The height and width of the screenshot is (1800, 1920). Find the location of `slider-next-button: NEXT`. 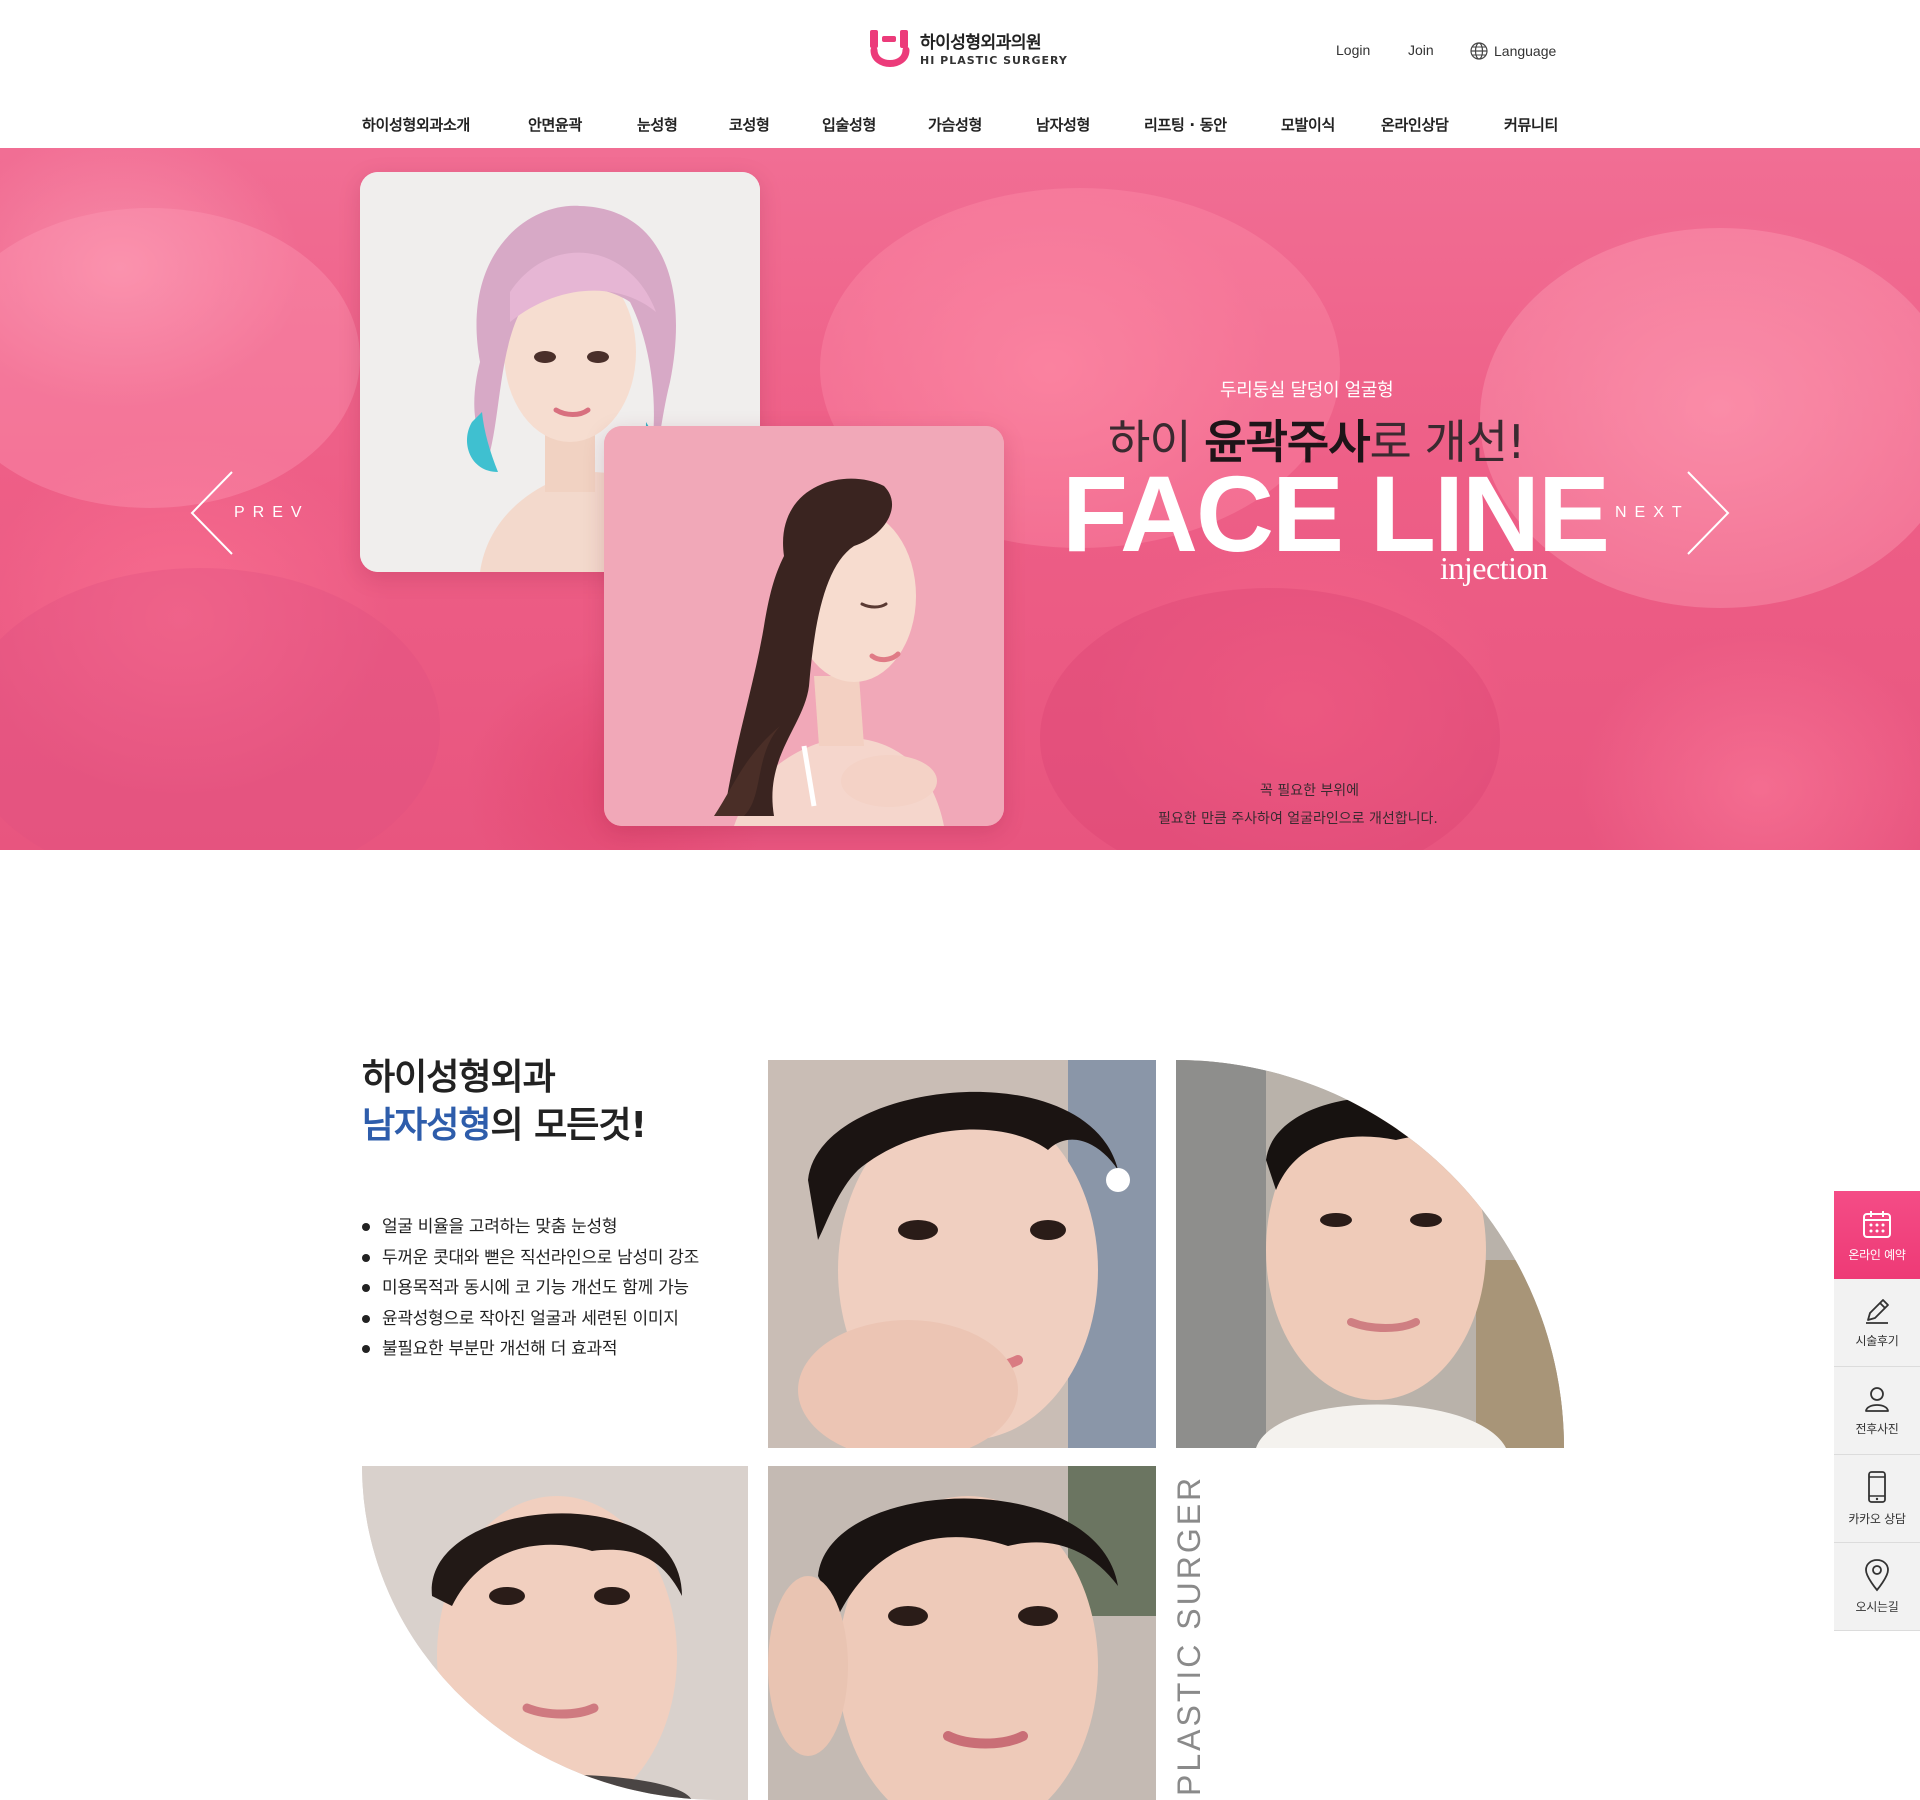

slider-next-button: NEXT is located at coordinates (1672, 513).